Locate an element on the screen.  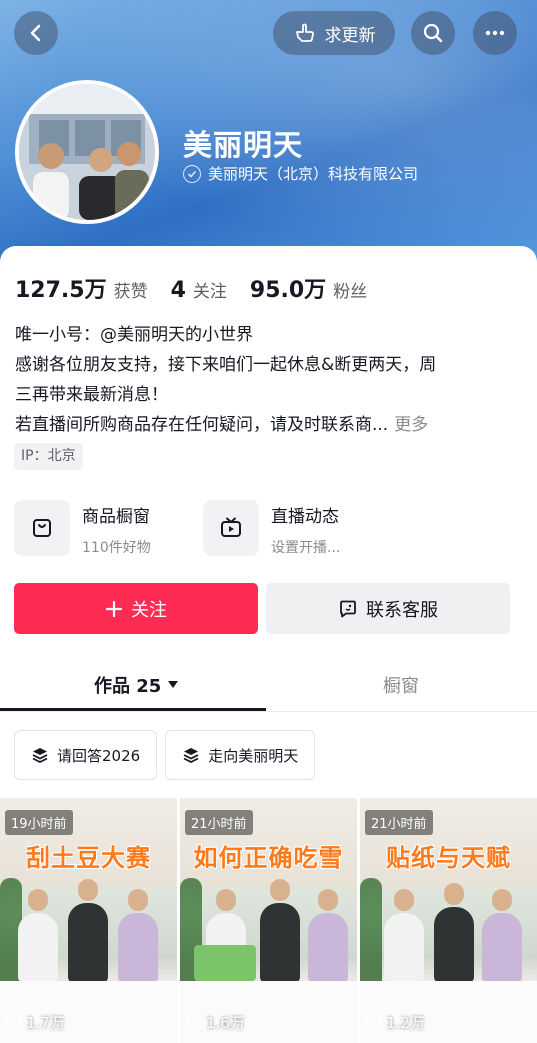
collection-chips: 请回答2026 走向美丽明天 is located at coordinates (165, 755).